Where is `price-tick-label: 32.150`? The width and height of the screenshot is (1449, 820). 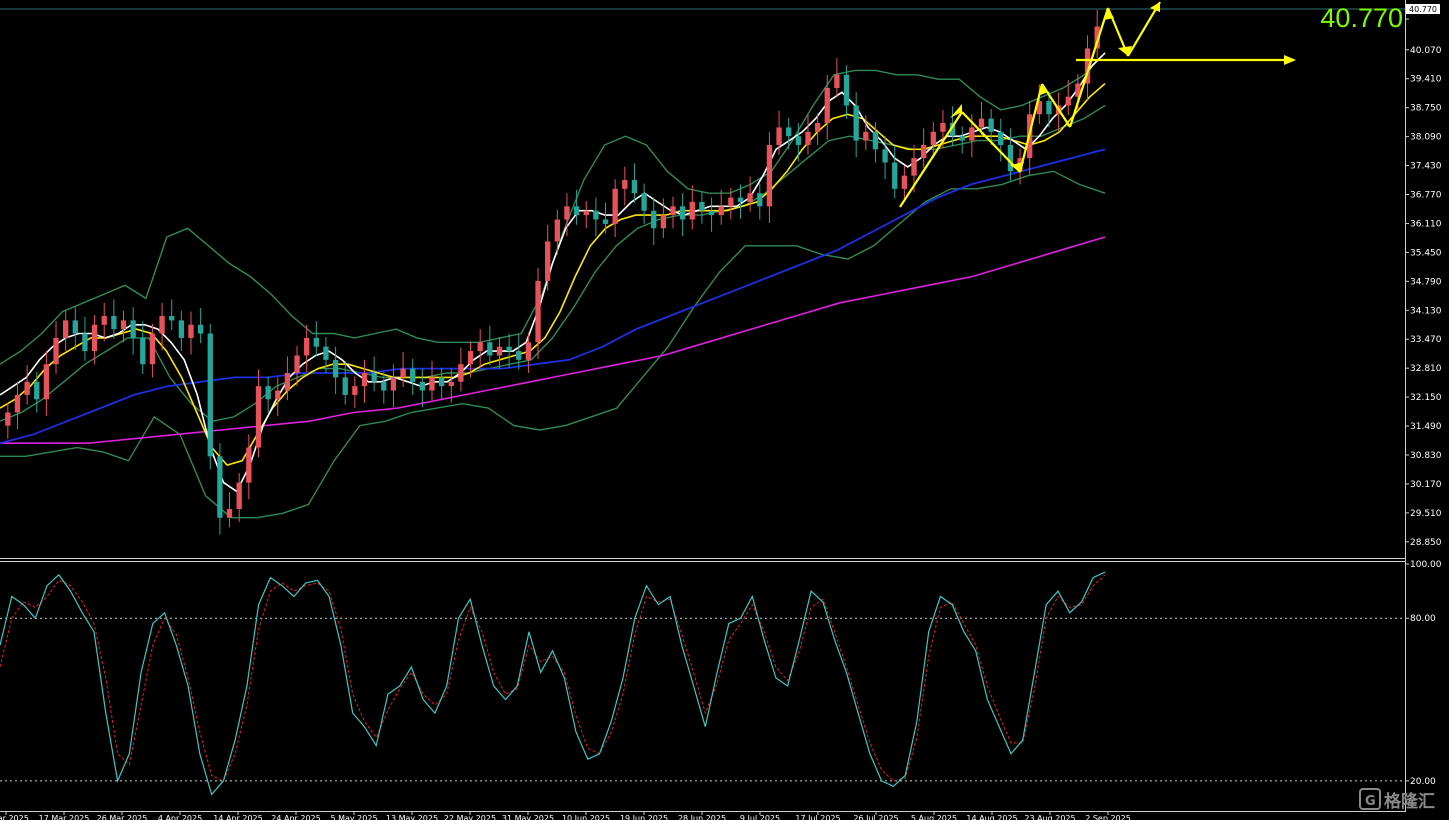 price-tick-label: 32.150 is located at coordinates (1426, 398).